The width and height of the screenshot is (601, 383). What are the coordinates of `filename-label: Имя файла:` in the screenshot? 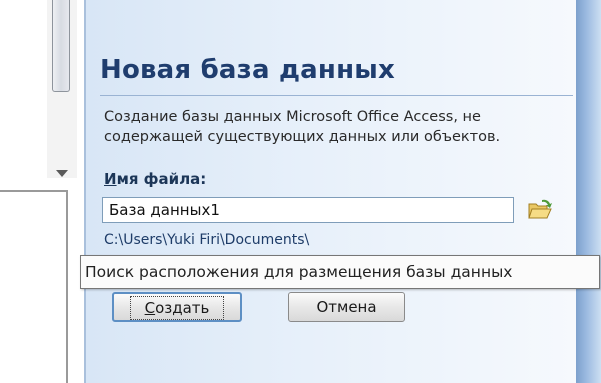 It's located at (155, 179).